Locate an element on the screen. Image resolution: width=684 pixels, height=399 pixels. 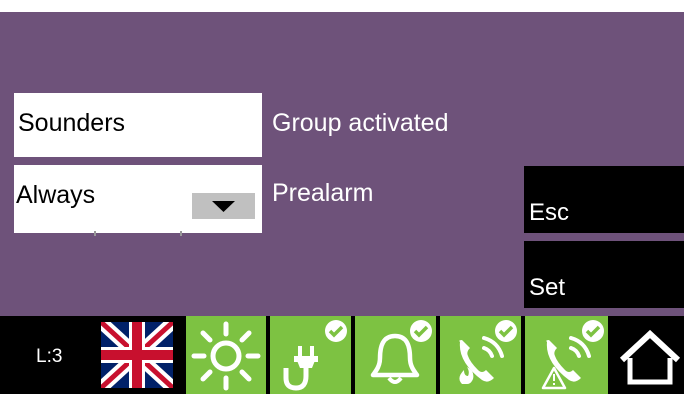
uk-flag-icon is located at coordinates (137, 355).